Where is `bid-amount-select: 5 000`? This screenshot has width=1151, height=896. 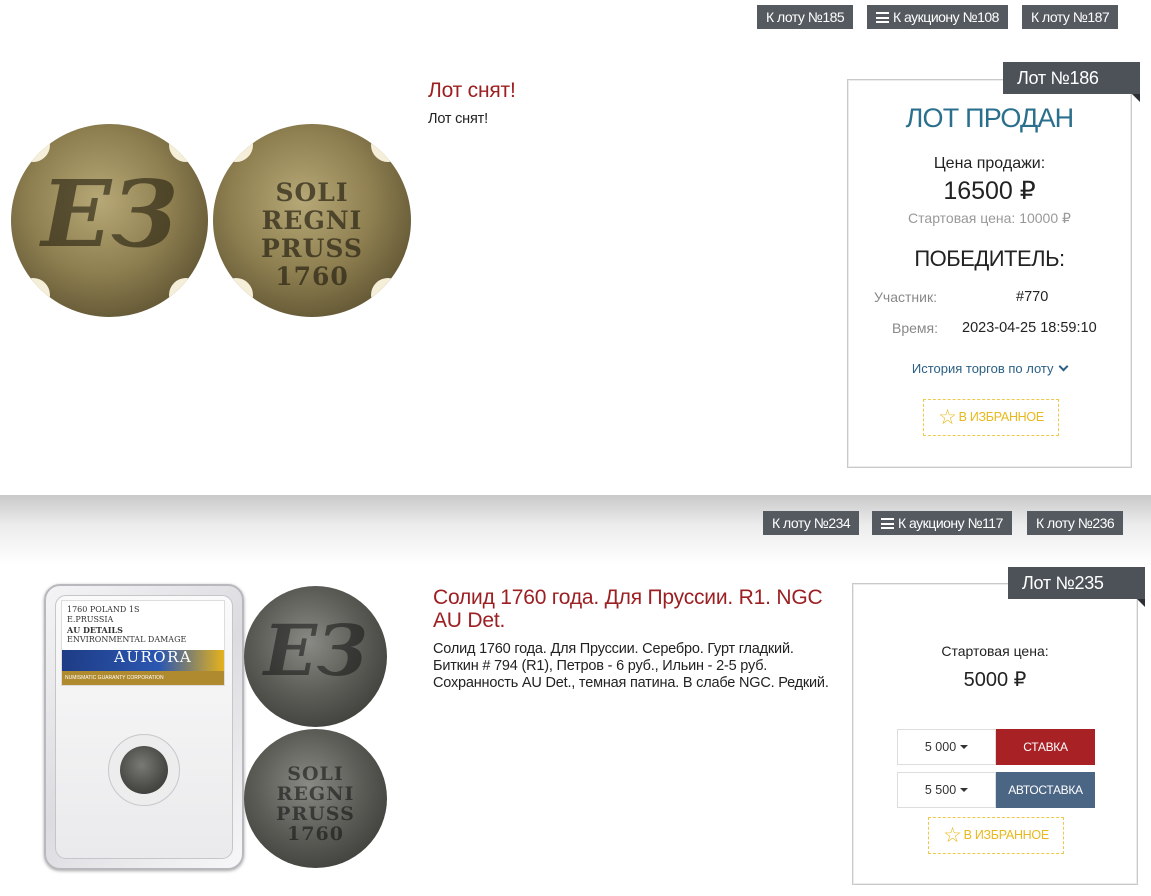
bid-amount-select: 5 000 is located at coordinates (946, 747).